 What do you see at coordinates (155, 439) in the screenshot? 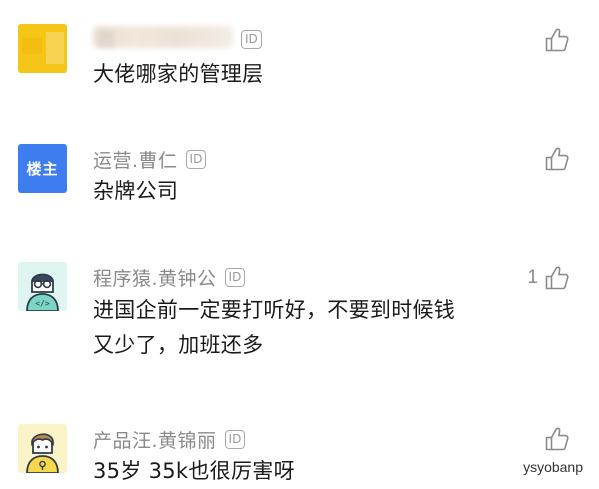
I see `comment-author-name: 产品汪.黄锦丽` at bounding box center [155, 439].